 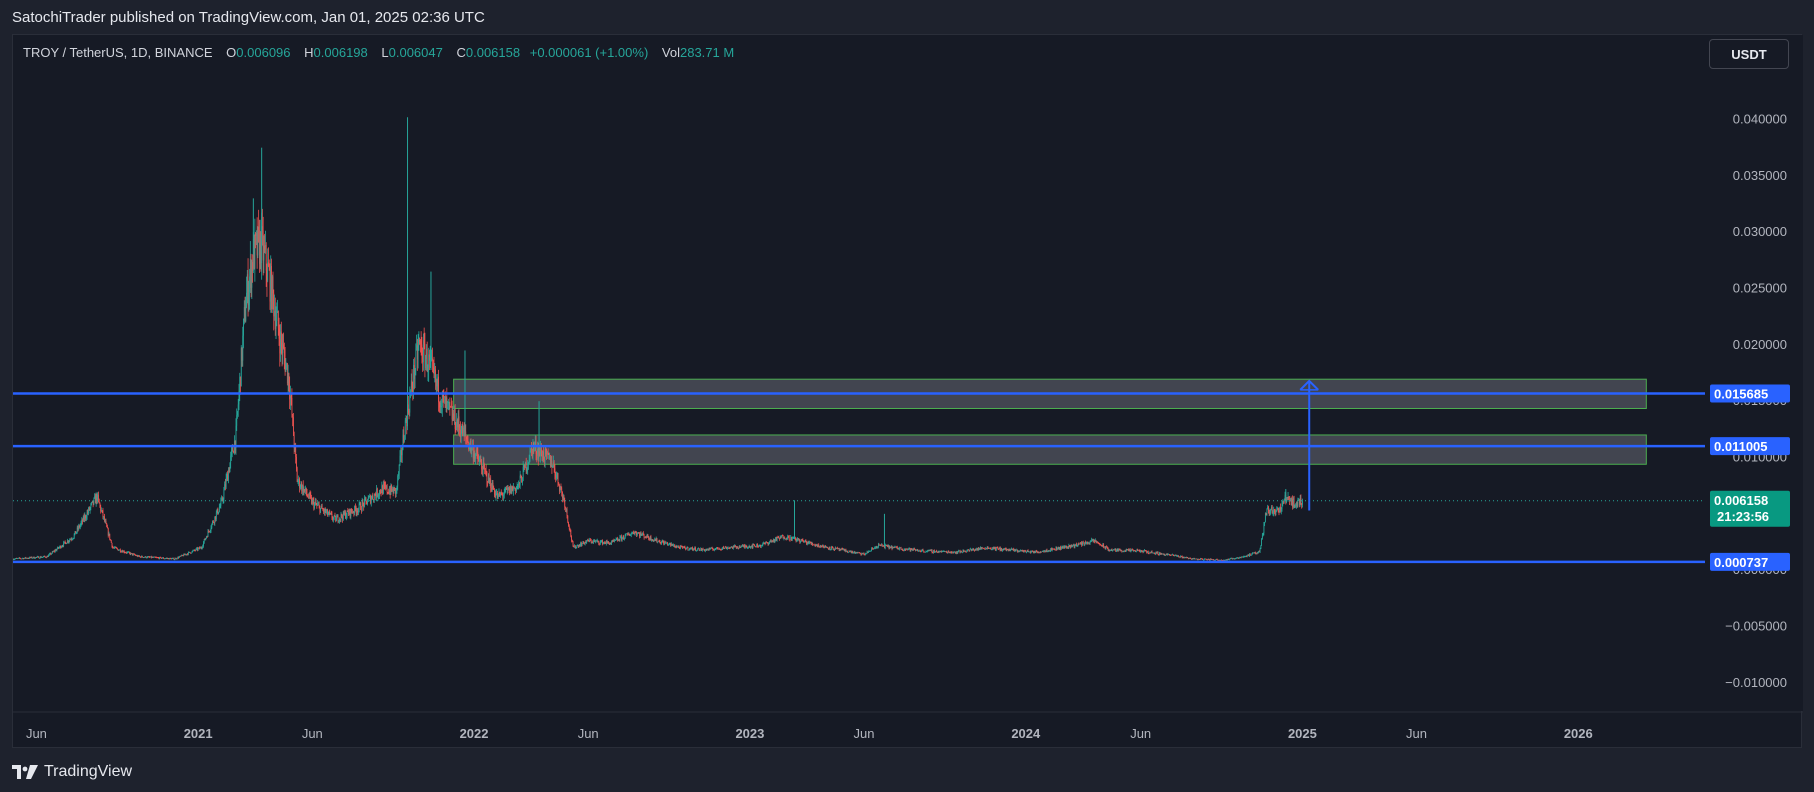 I want to click on tradingview-logo: TradingView, so click(x=72, y=772).